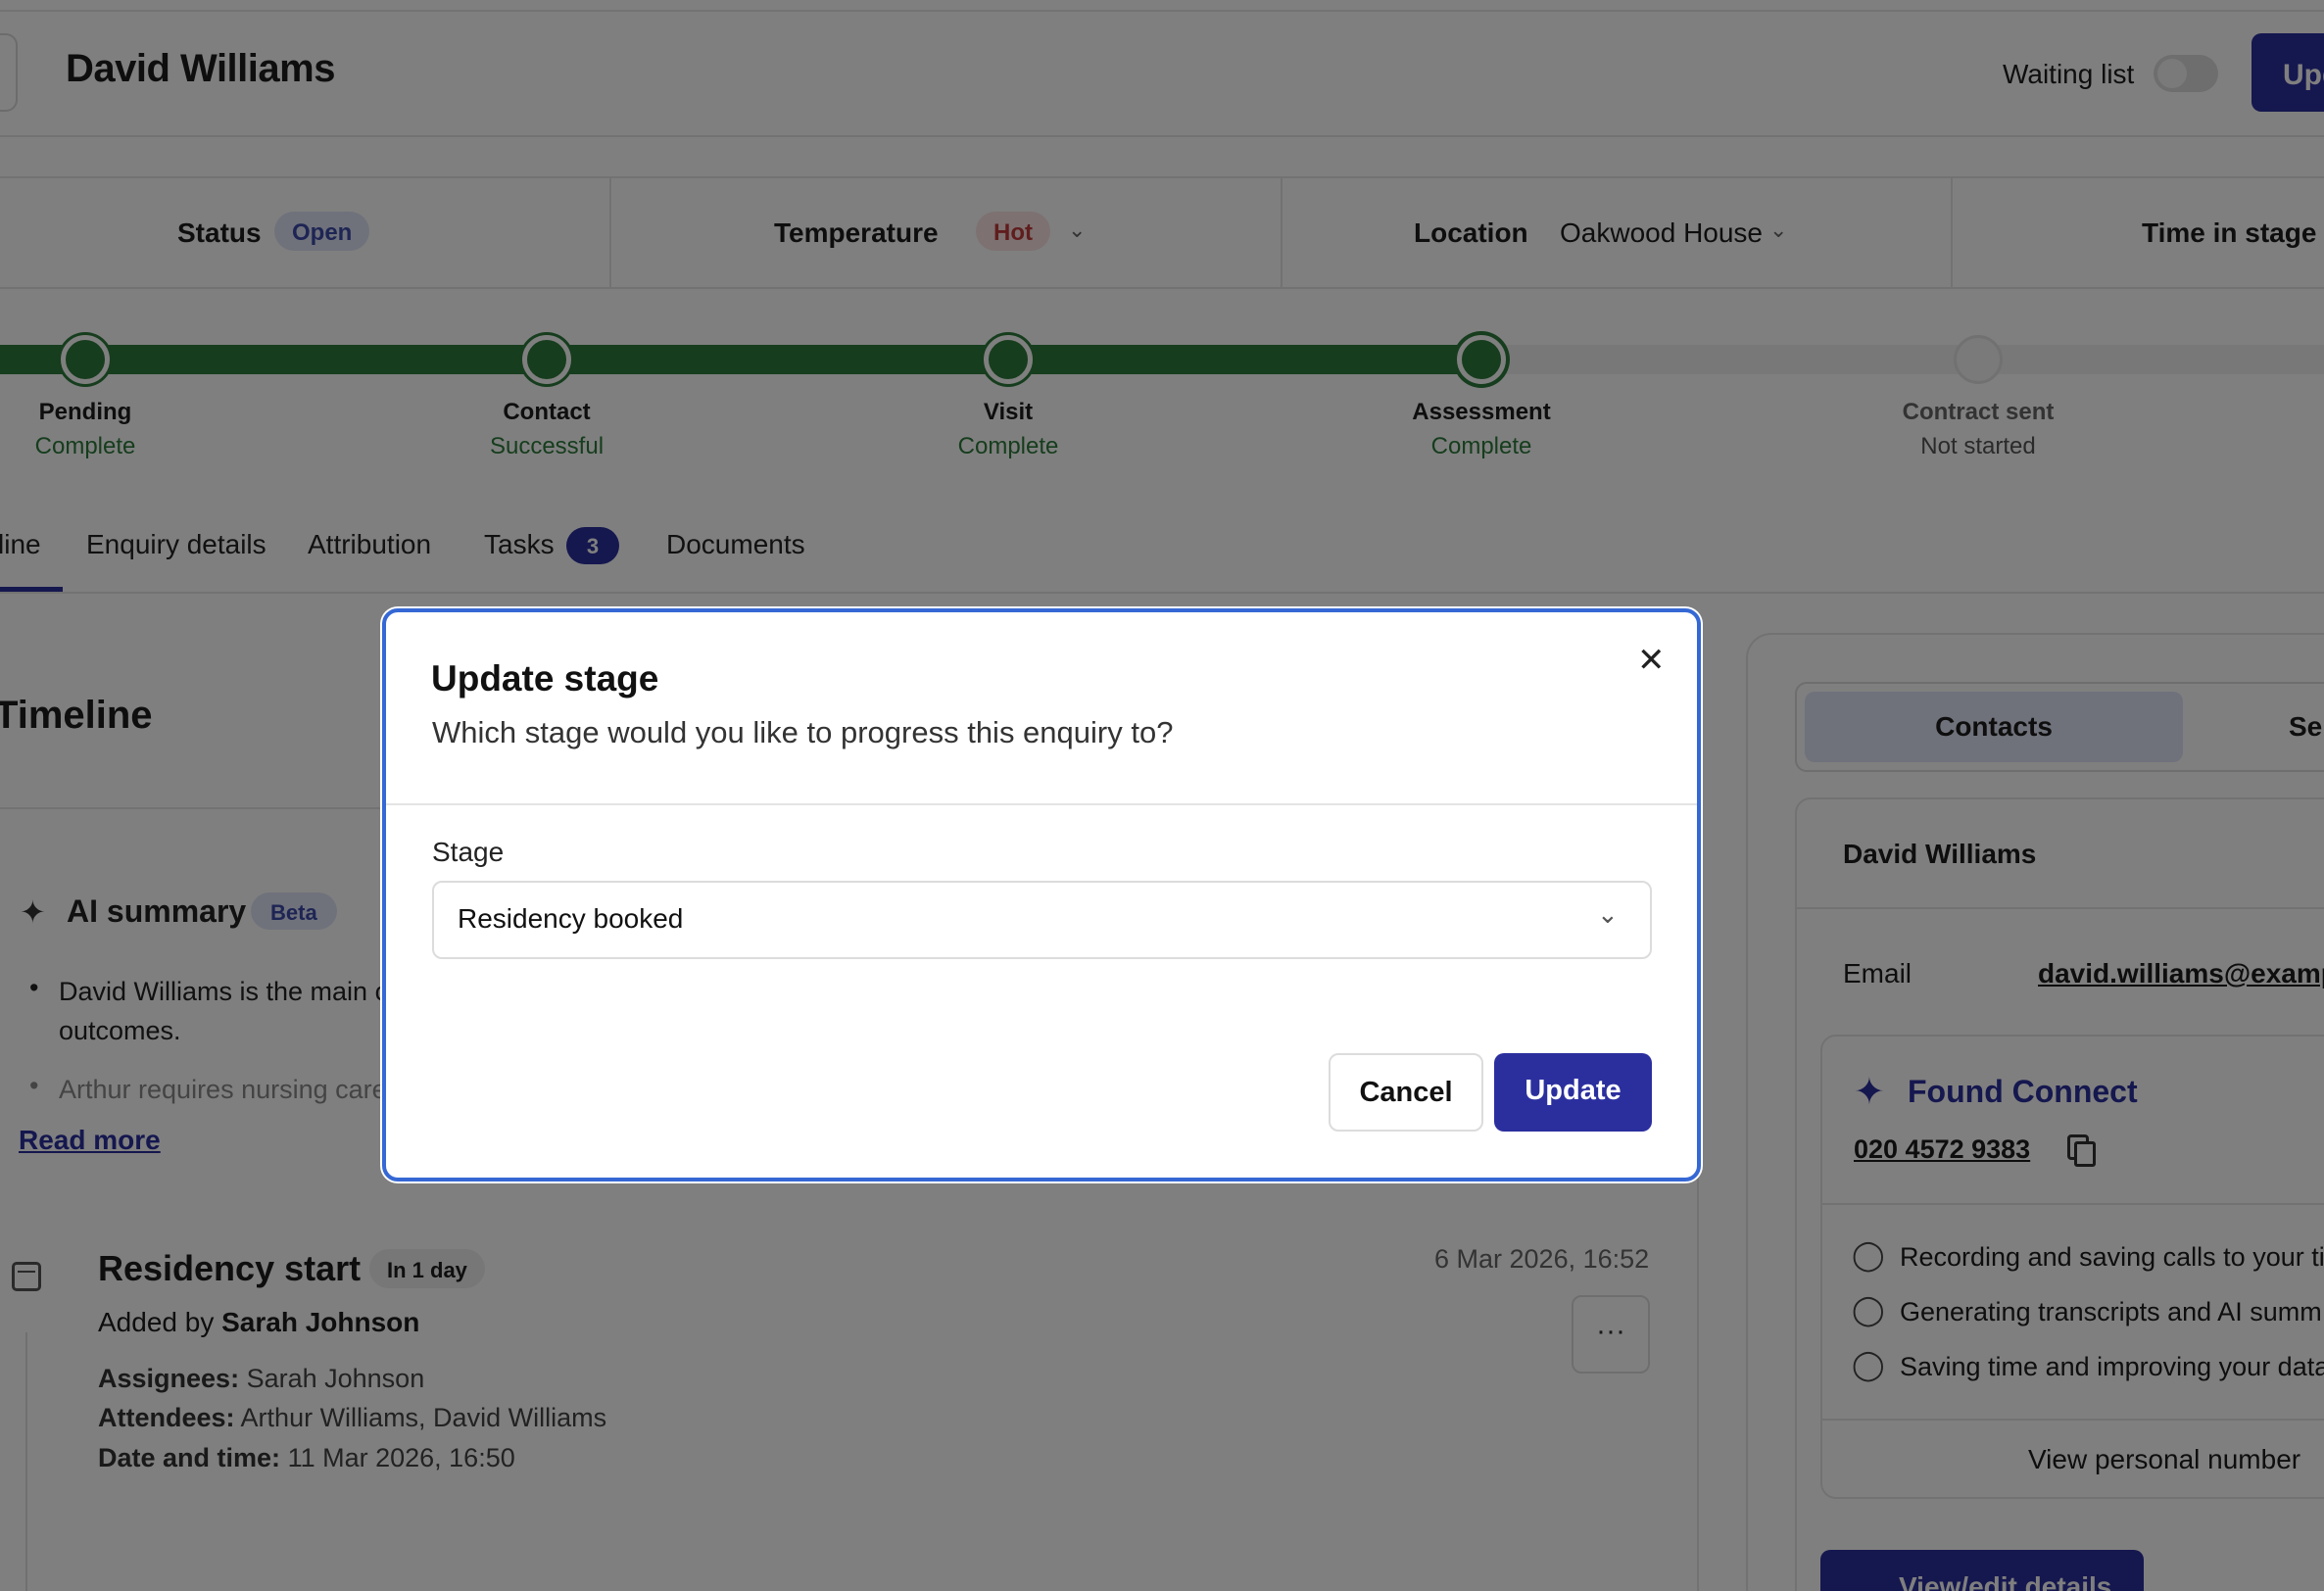  Describe the element at coordinates (570, 919) in the screenshot. I see `stage-select-value: Residency booked` at that location.